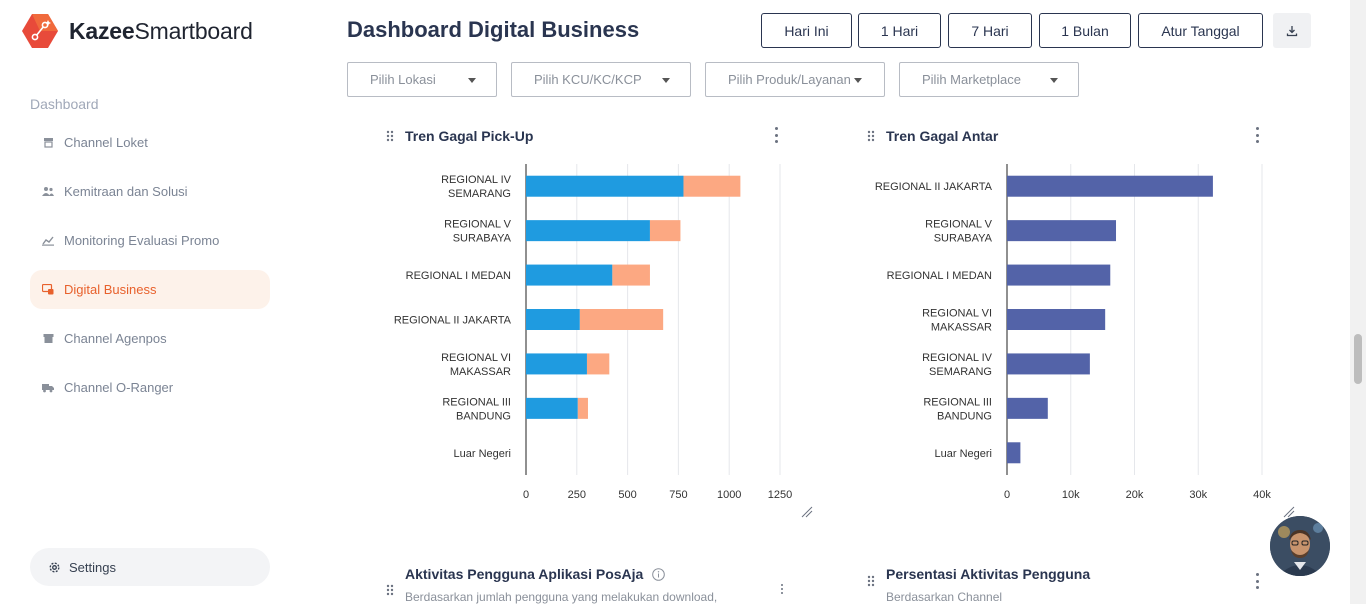  Describe the element at coordinates (780, 495) in the screenshot. I see `x-tick-label: 1250` at that location.